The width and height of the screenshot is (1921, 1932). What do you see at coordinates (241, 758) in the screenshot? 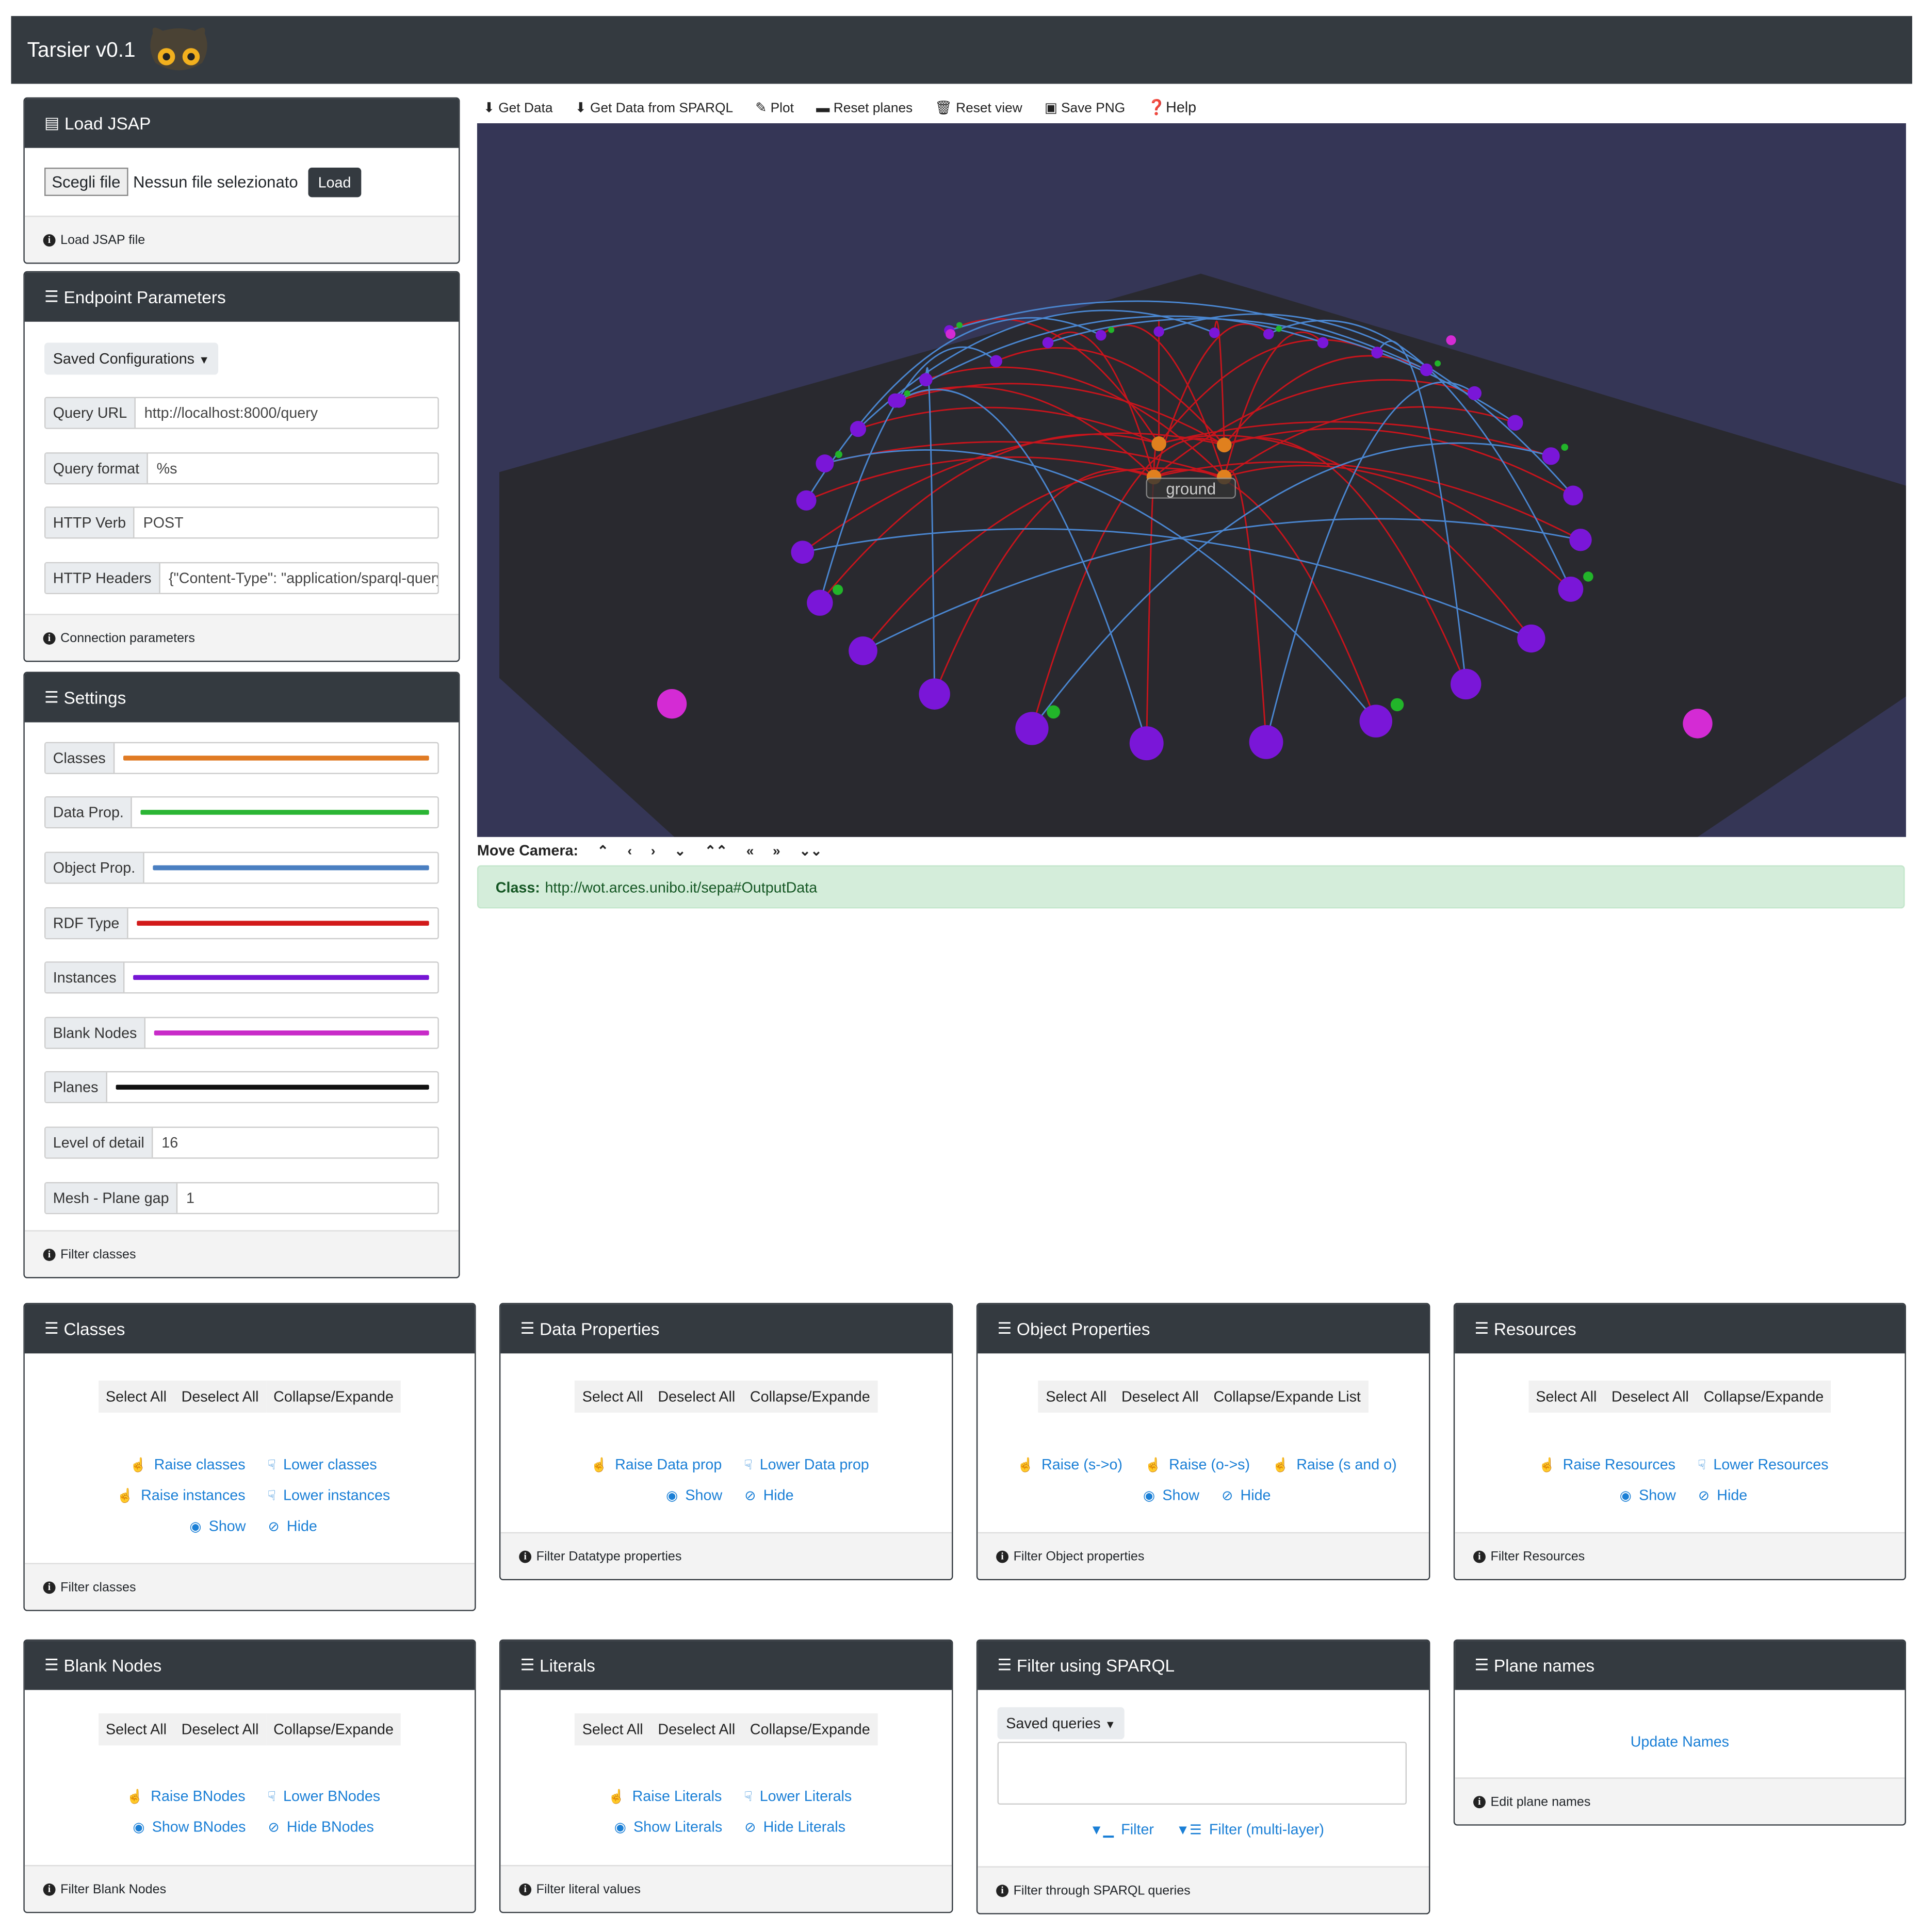
I see `classes-color-picker: Classes` at bounding box center [241, 758].